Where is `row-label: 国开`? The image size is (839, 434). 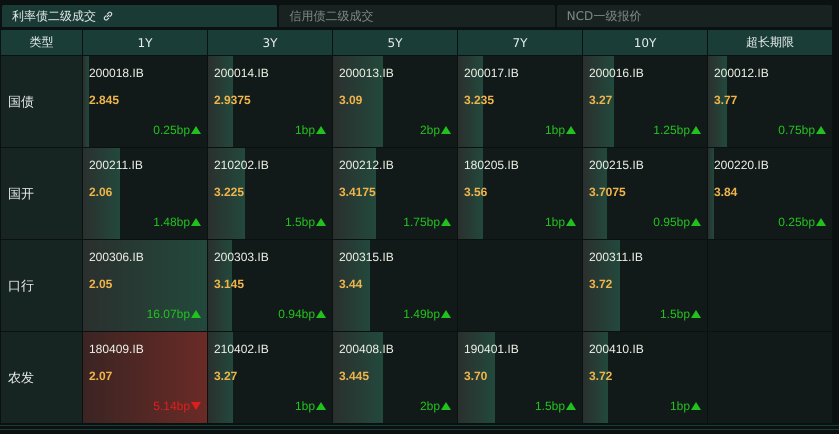 row-label: 国开 is located at coordinates (41, 193).